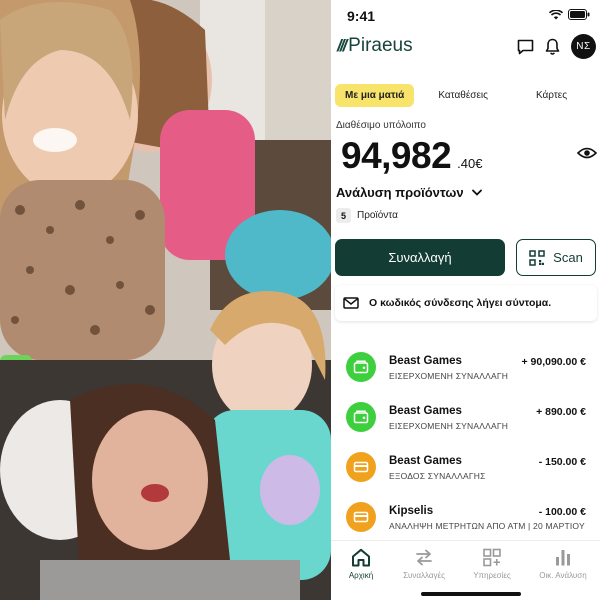 The image size is (600, 600). What do you see at coordinates (525, 47) in the screenshot?
I see `chat-icon` at bounding box center [525, 47].